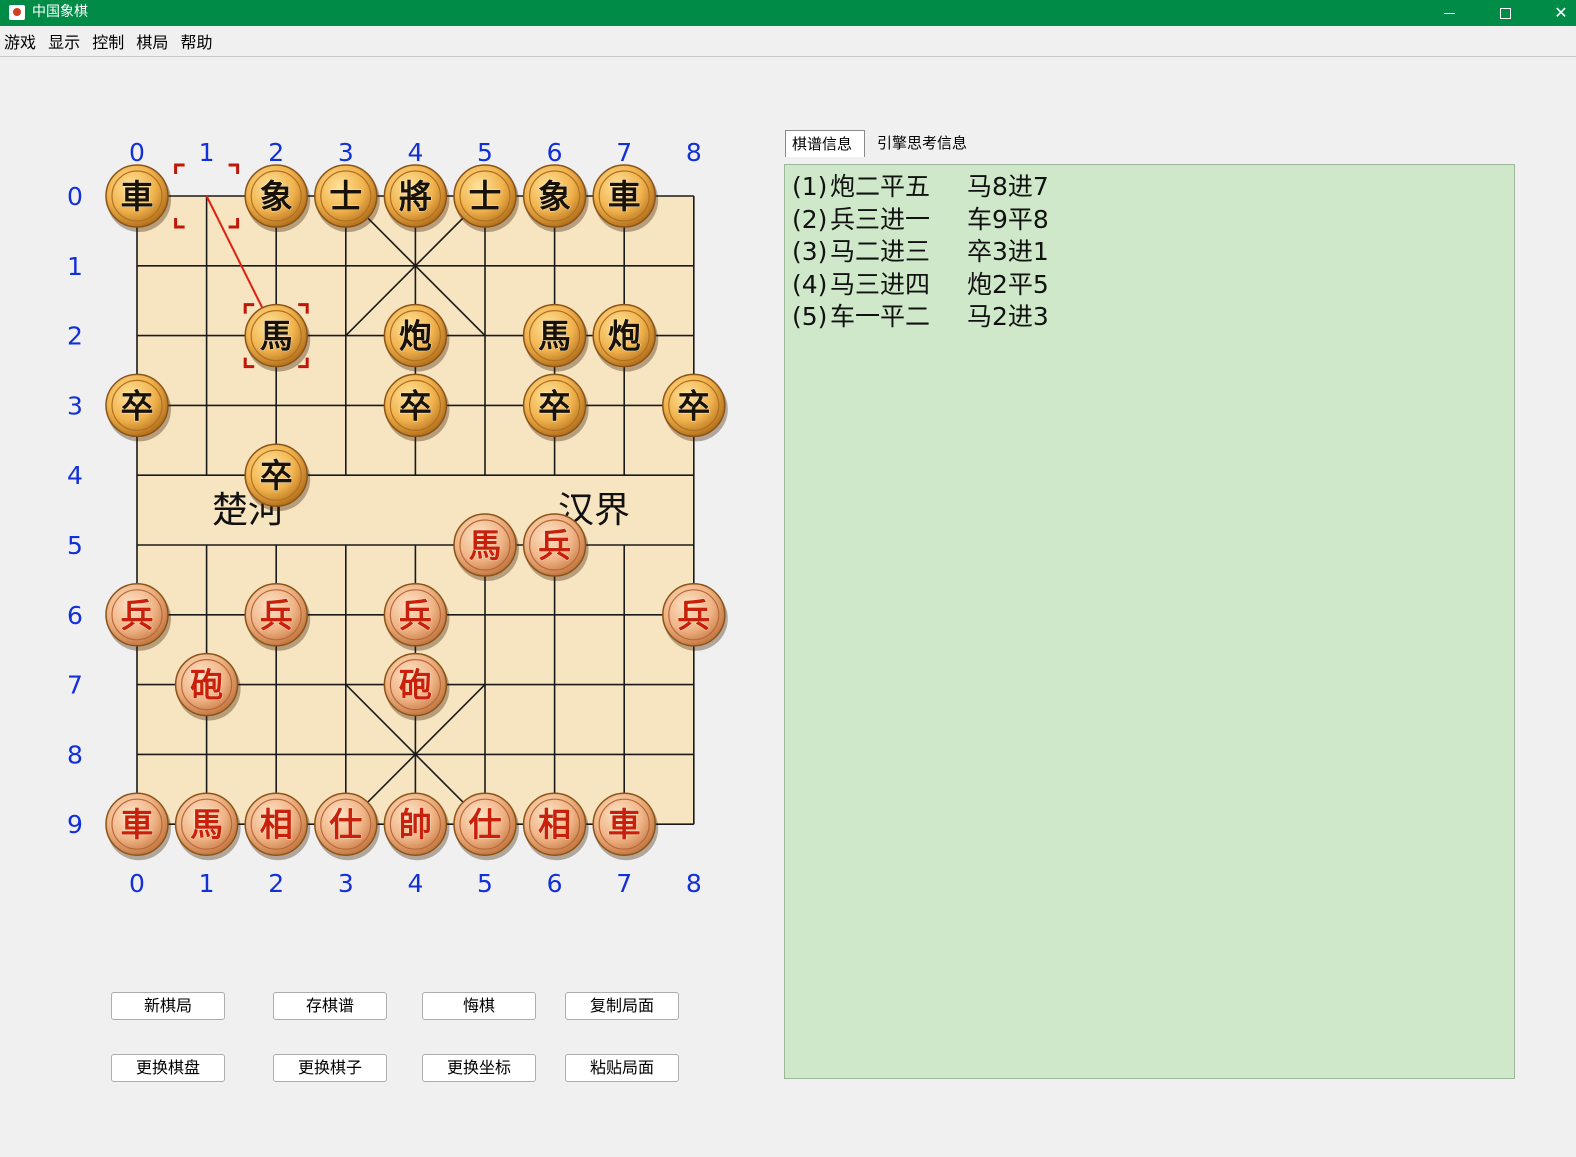  Describe the element at coordinates (207, 152) in the screenshot. I see `column-coord-top: 1` at that location.